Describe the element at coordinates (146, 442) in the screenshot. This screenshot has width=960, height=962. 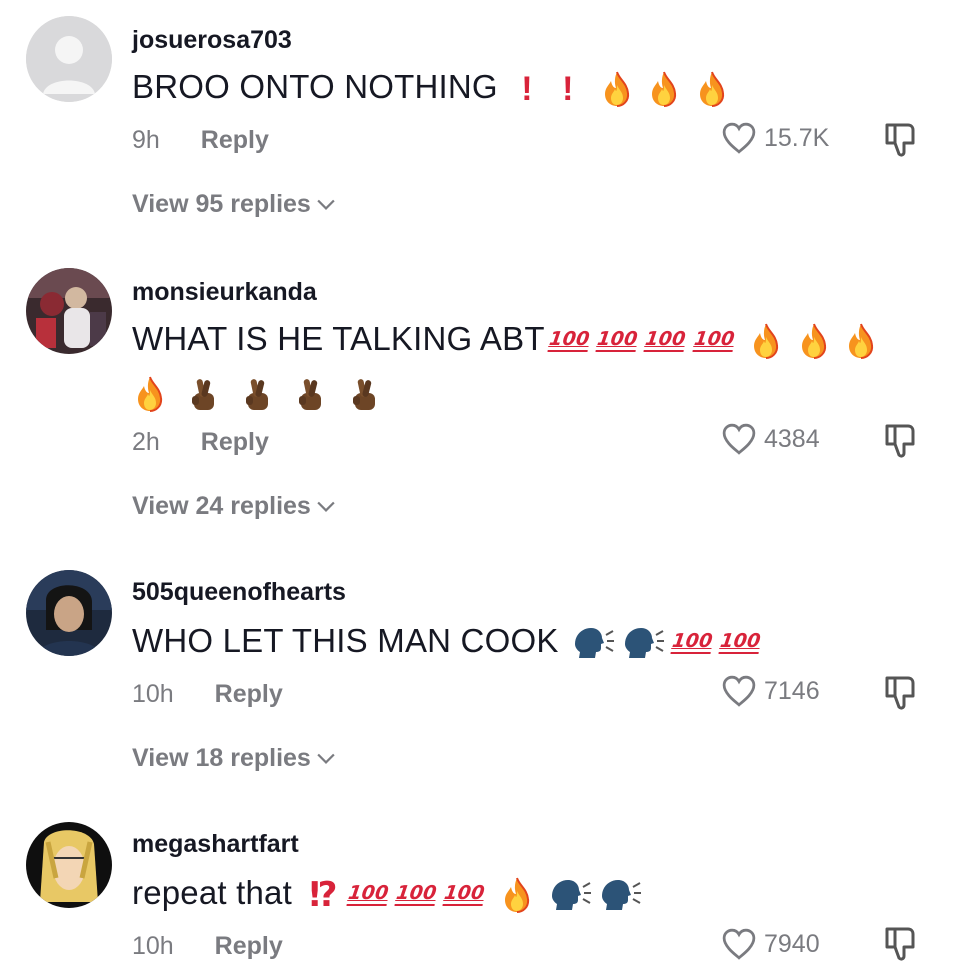
I see `comment-time: 2h` at that location.